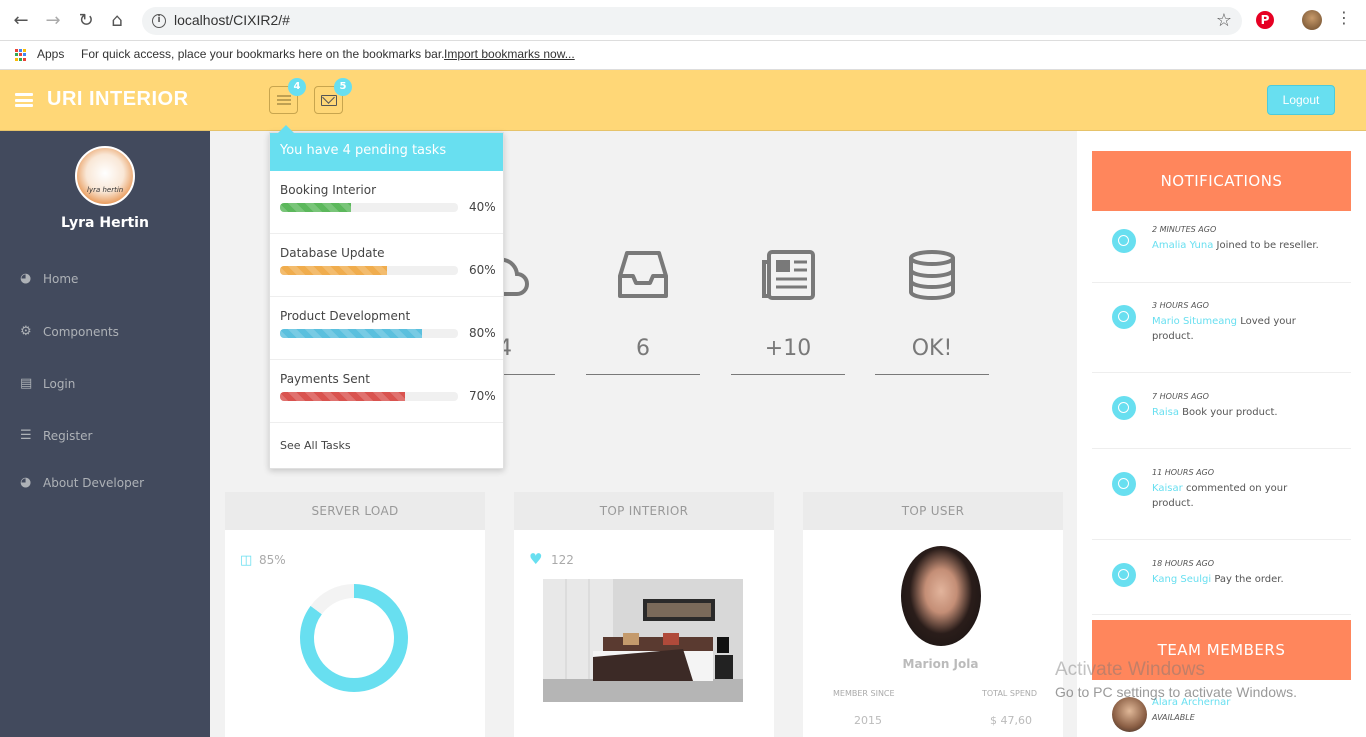  I want to click on brand-logo: URI INTERIOR, so click(118, 99).